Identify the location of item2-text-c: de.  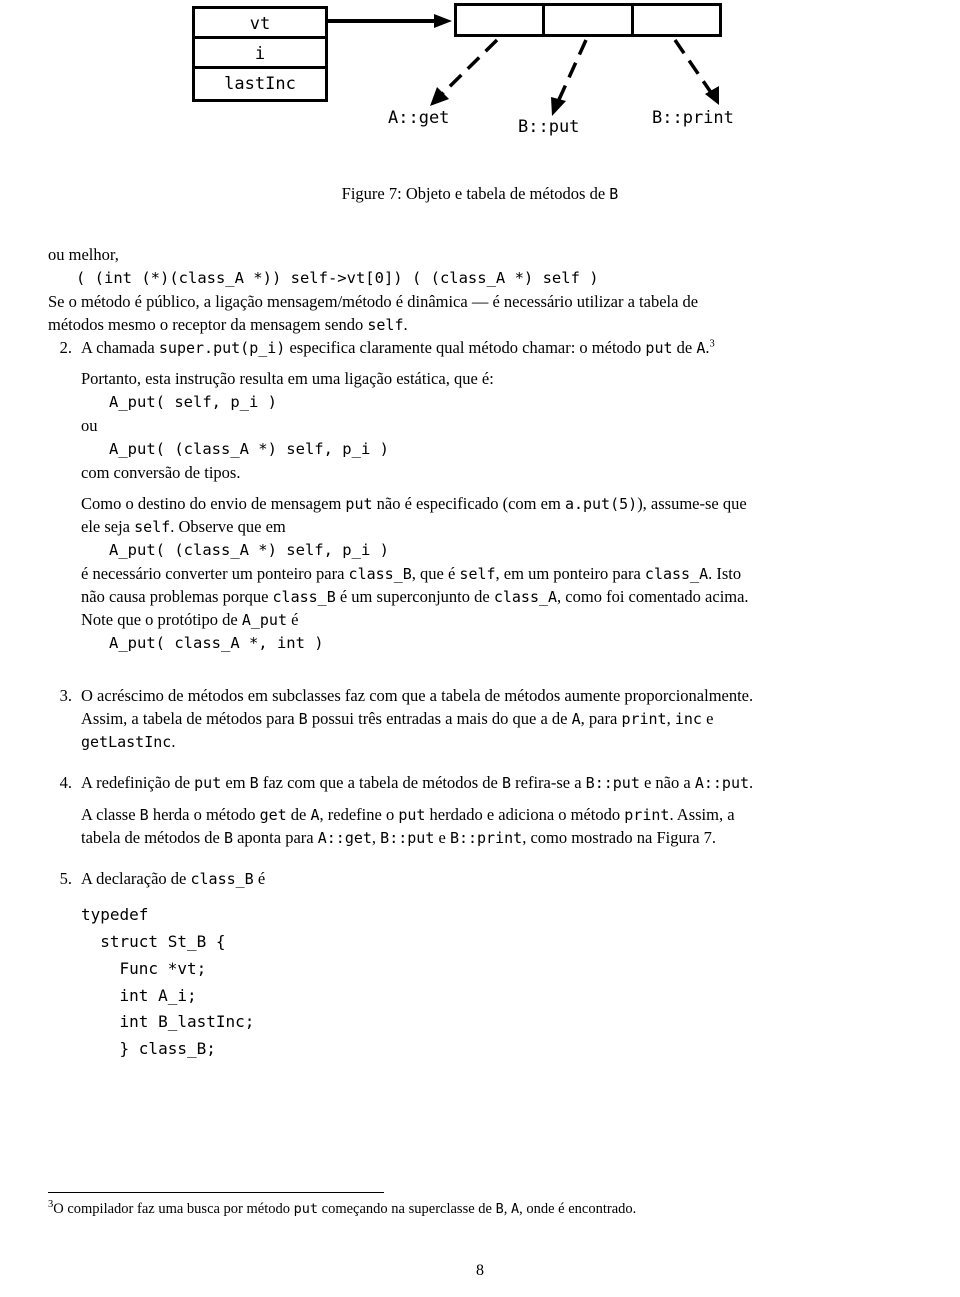
(684, 348).